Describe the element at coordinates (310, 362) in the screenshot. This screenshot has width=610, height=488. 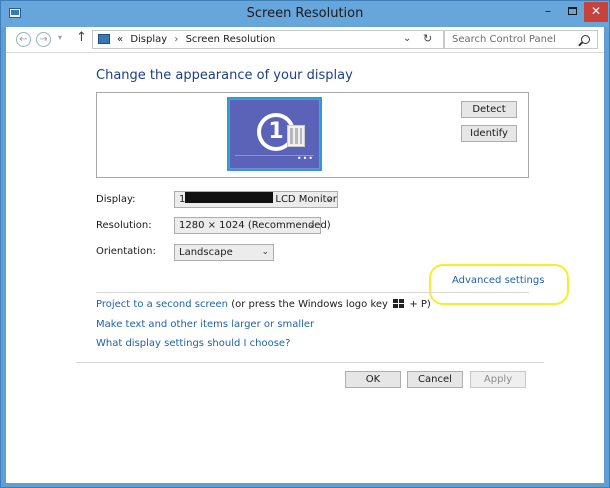
I see `footer-divider` at that location.